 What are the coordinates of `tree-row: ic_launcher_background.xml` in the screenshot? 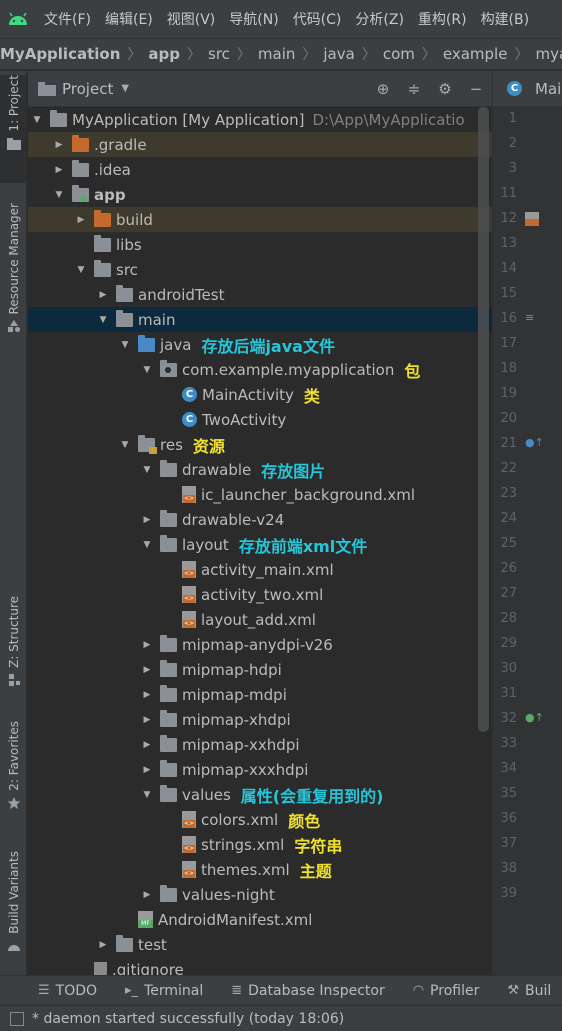 It's located at (260, 494).